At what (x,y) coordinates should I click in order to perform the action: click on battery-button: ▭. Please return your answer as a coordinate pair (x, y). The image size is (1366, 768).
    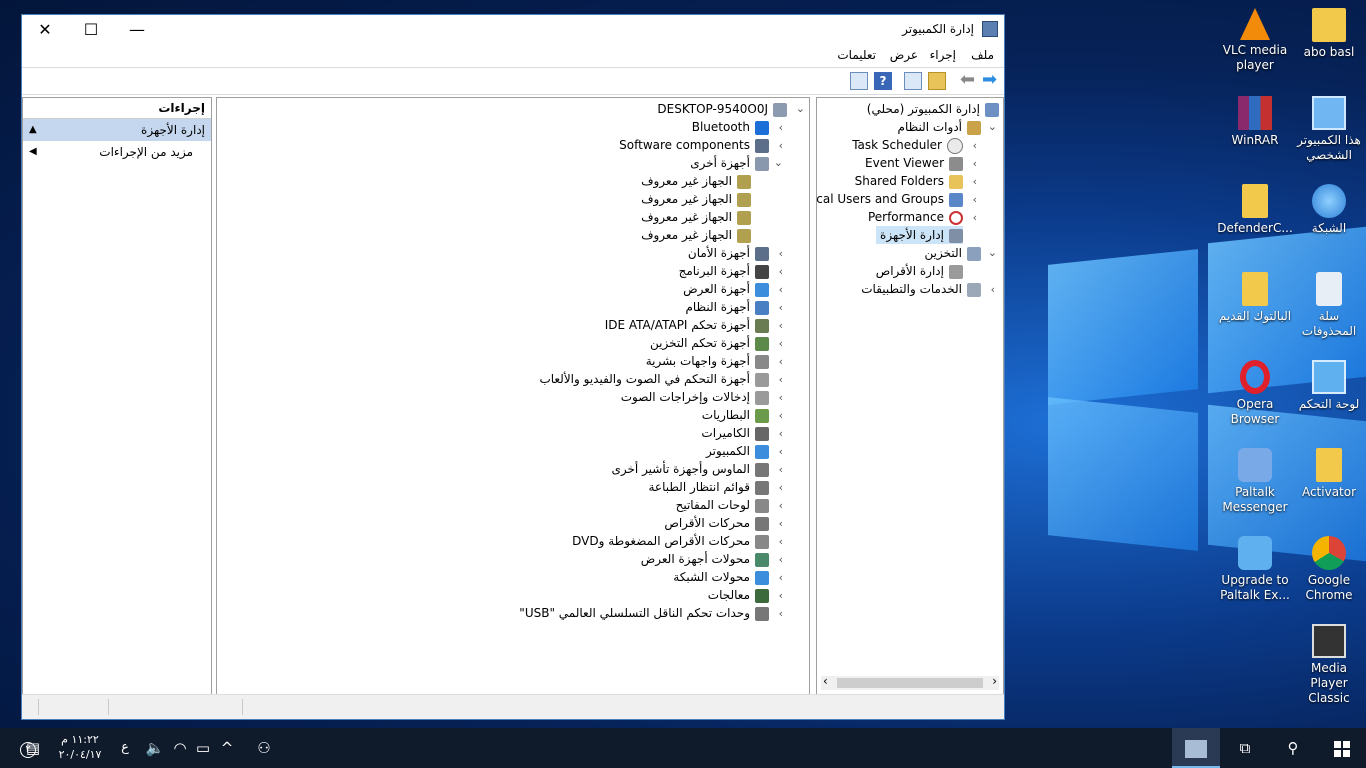
    Looking at the image, I should click on (203, 748).